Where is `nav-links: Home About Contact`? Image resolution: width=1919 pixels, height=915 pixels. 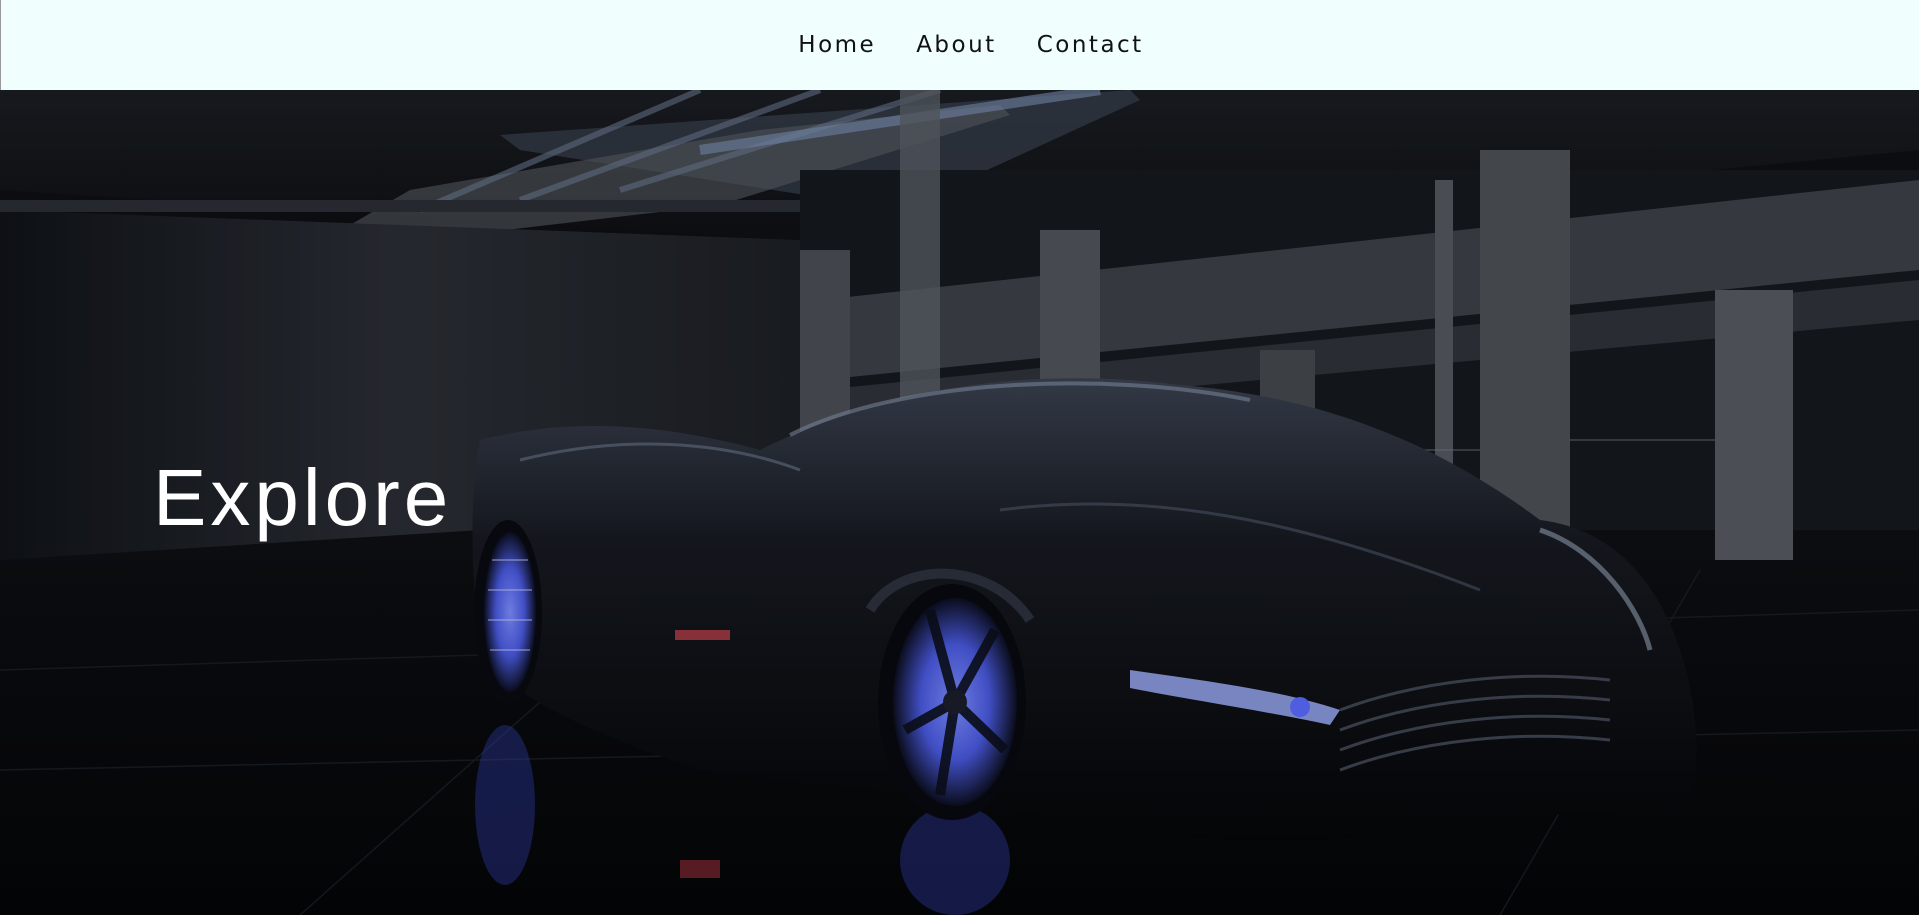
nav-links: Home About Contact is located at coordinates (970, 45).